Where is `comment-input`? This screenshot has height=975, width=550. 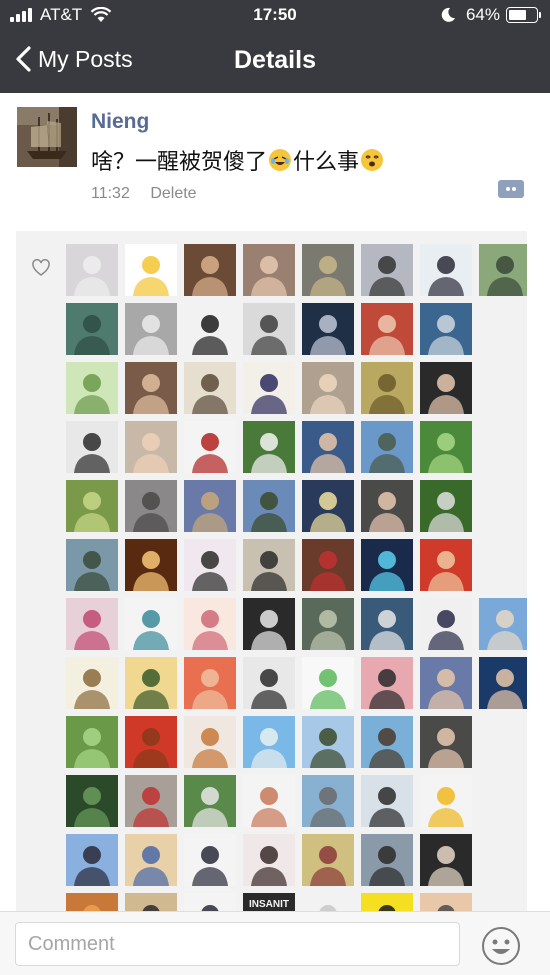 comment-input is located at coordinates (237, 944).